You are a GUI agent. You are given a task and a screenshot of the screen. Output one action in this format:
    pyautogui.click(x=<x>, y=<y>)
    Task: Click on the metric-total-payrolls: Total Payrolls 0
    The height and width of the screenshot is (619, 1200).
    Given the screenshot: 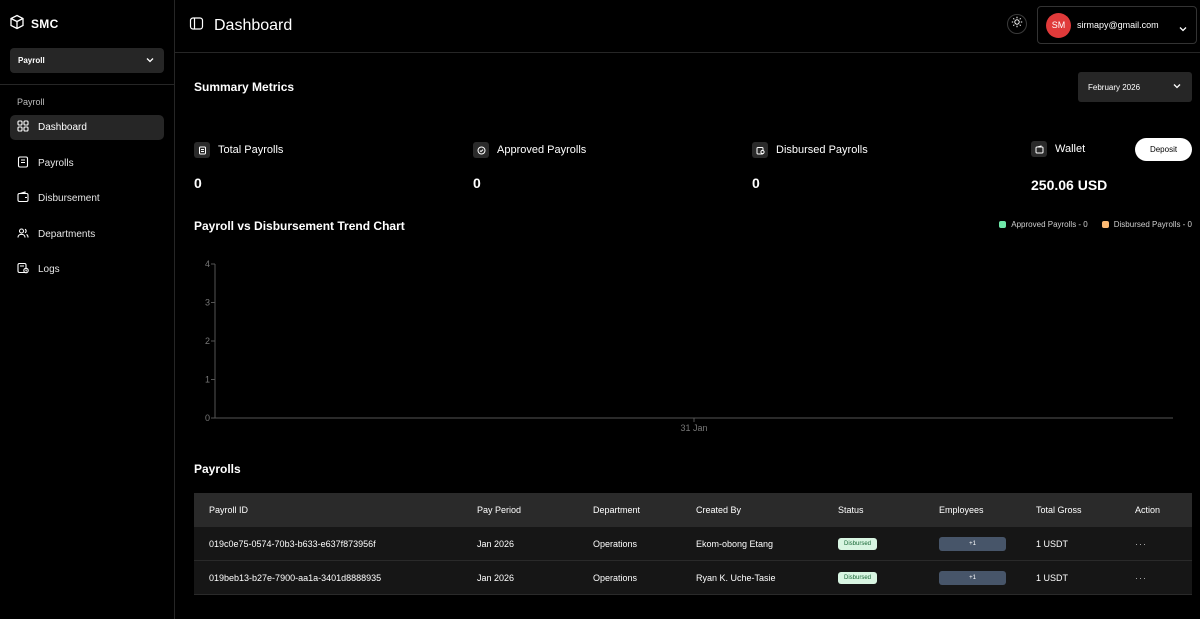 What is the action you would take?
    pyautogui.click(x=238, y=166)
    